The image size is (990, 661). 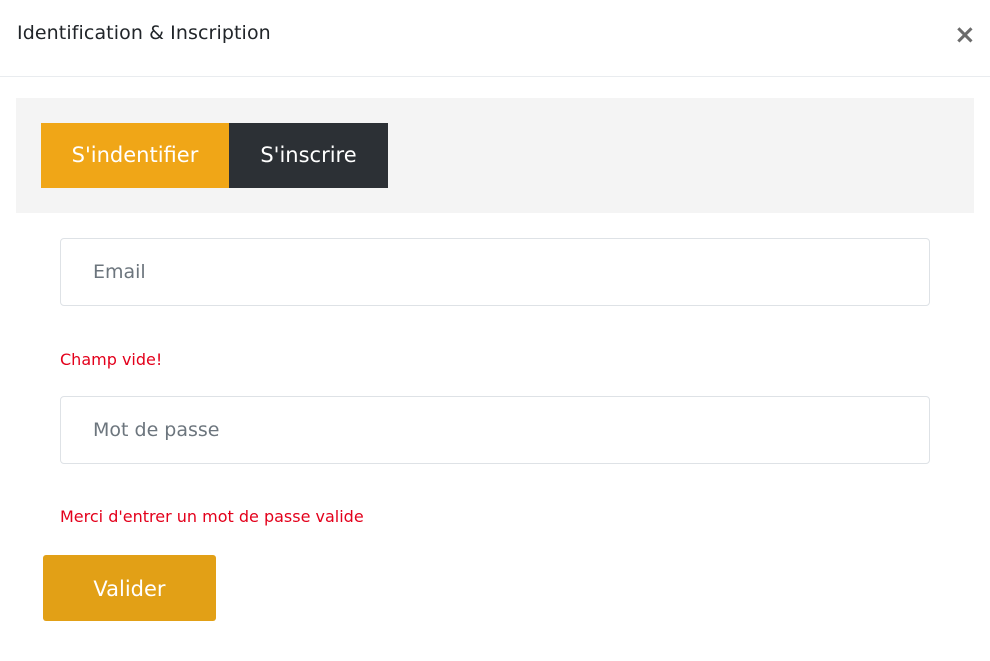 I want to click on password-field, so click(x=495, y=430).